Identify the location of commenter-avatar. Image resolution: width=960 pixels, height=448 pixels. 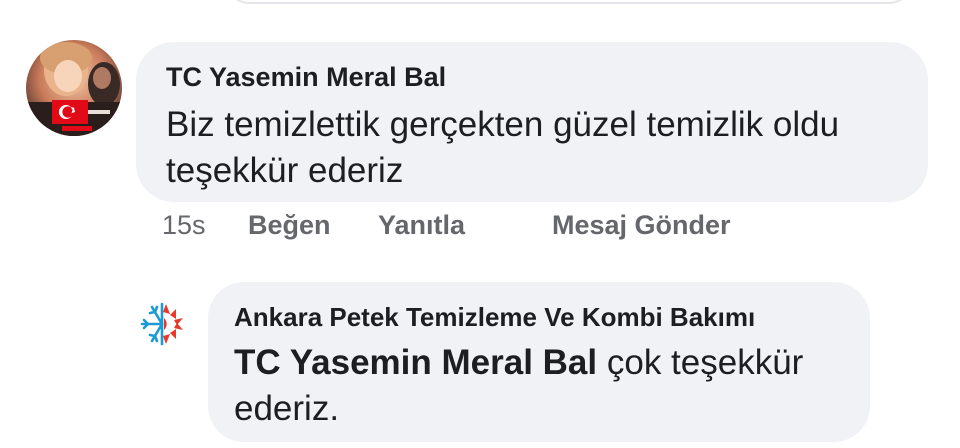
(74, 88).